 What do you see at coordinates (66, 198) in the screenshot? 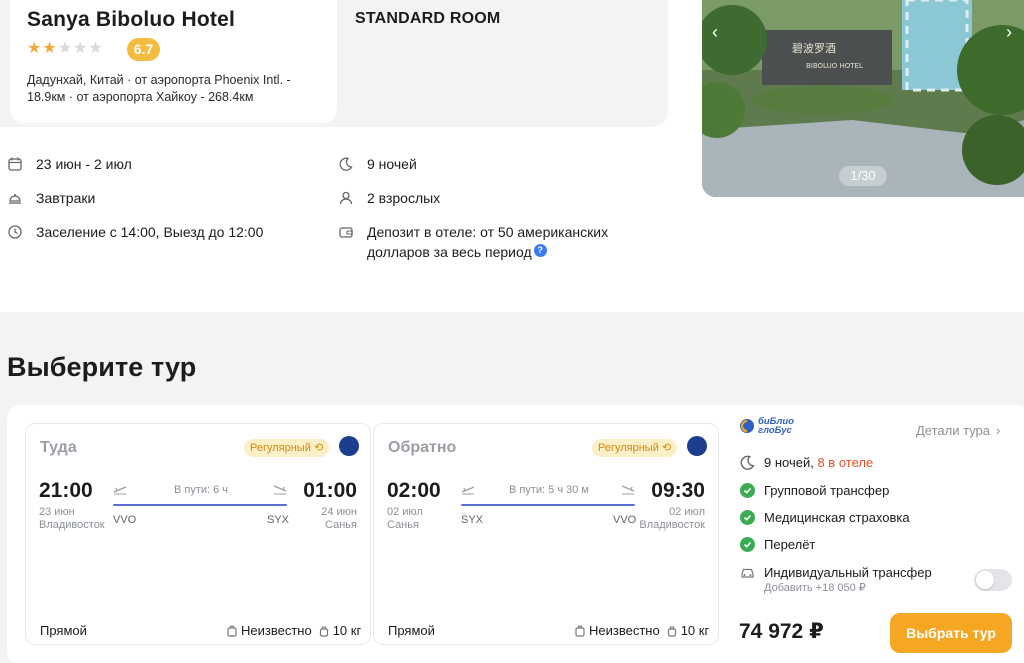
I see `meals-text: Завтраки` at bounding box center [66, 198].